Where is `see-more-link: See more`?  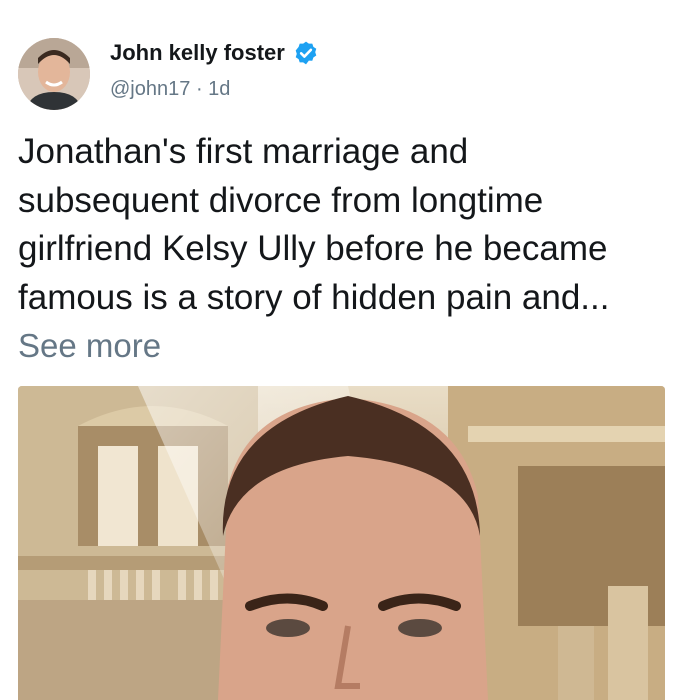 see-more-link: See more is located at coordinates (89, 346).